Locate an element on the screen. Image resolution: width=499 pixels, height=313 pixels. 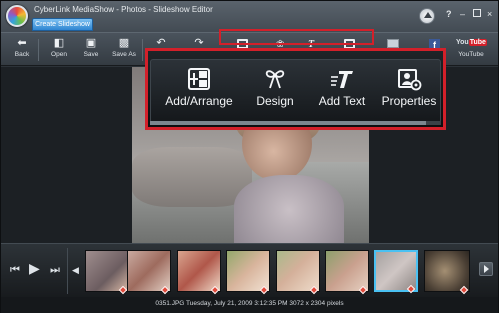
back-button: ⬅ Back is located at coordinates (22, 51).